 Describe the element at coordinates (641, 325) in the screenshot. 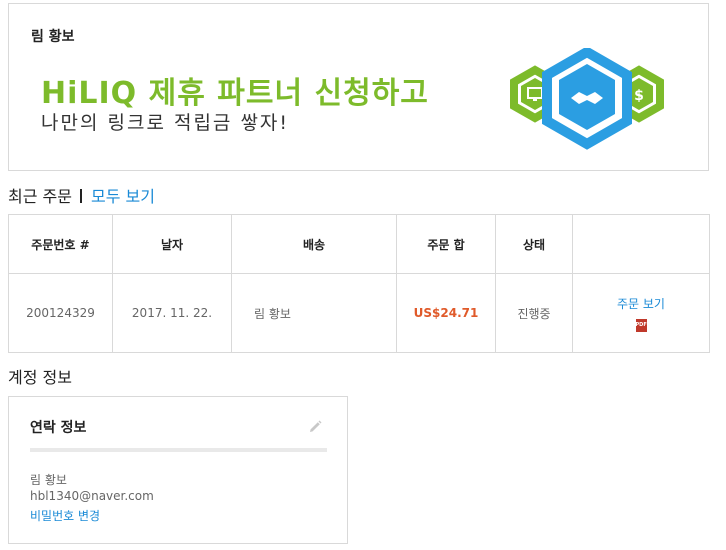

I see `pdf-icon: PDF` at that location.